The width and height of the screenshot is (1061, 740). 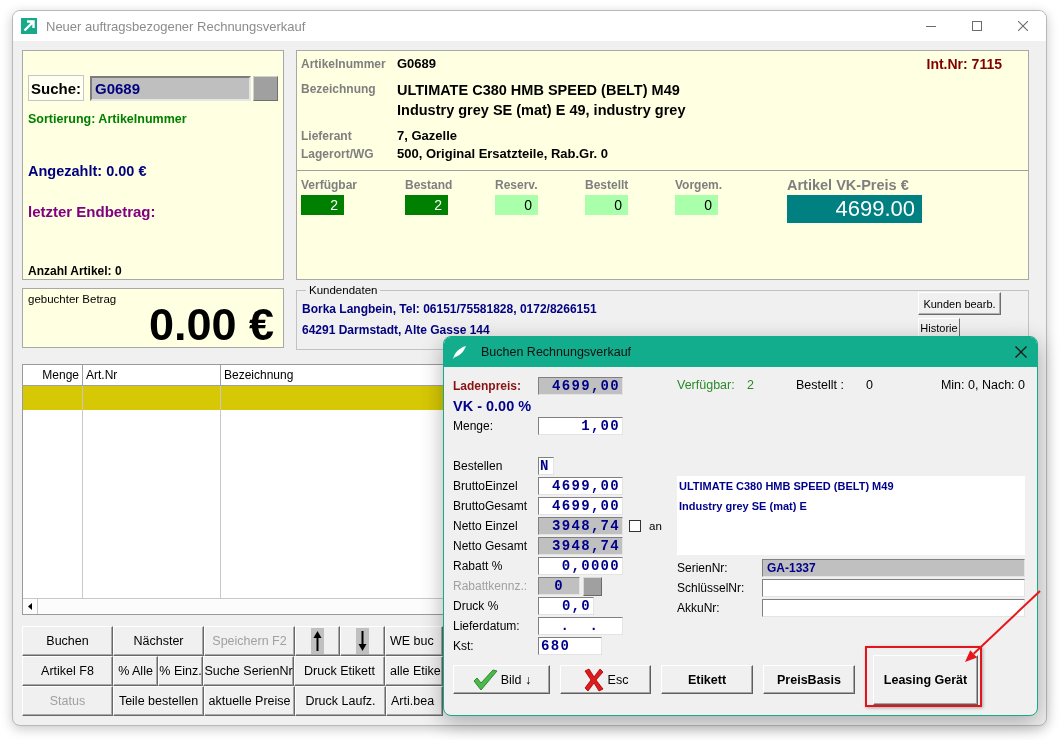 What do you see at coordinates (580, 426) in the screenshot?
I see `input-field: 1,00` at bounding box center [580, 426].